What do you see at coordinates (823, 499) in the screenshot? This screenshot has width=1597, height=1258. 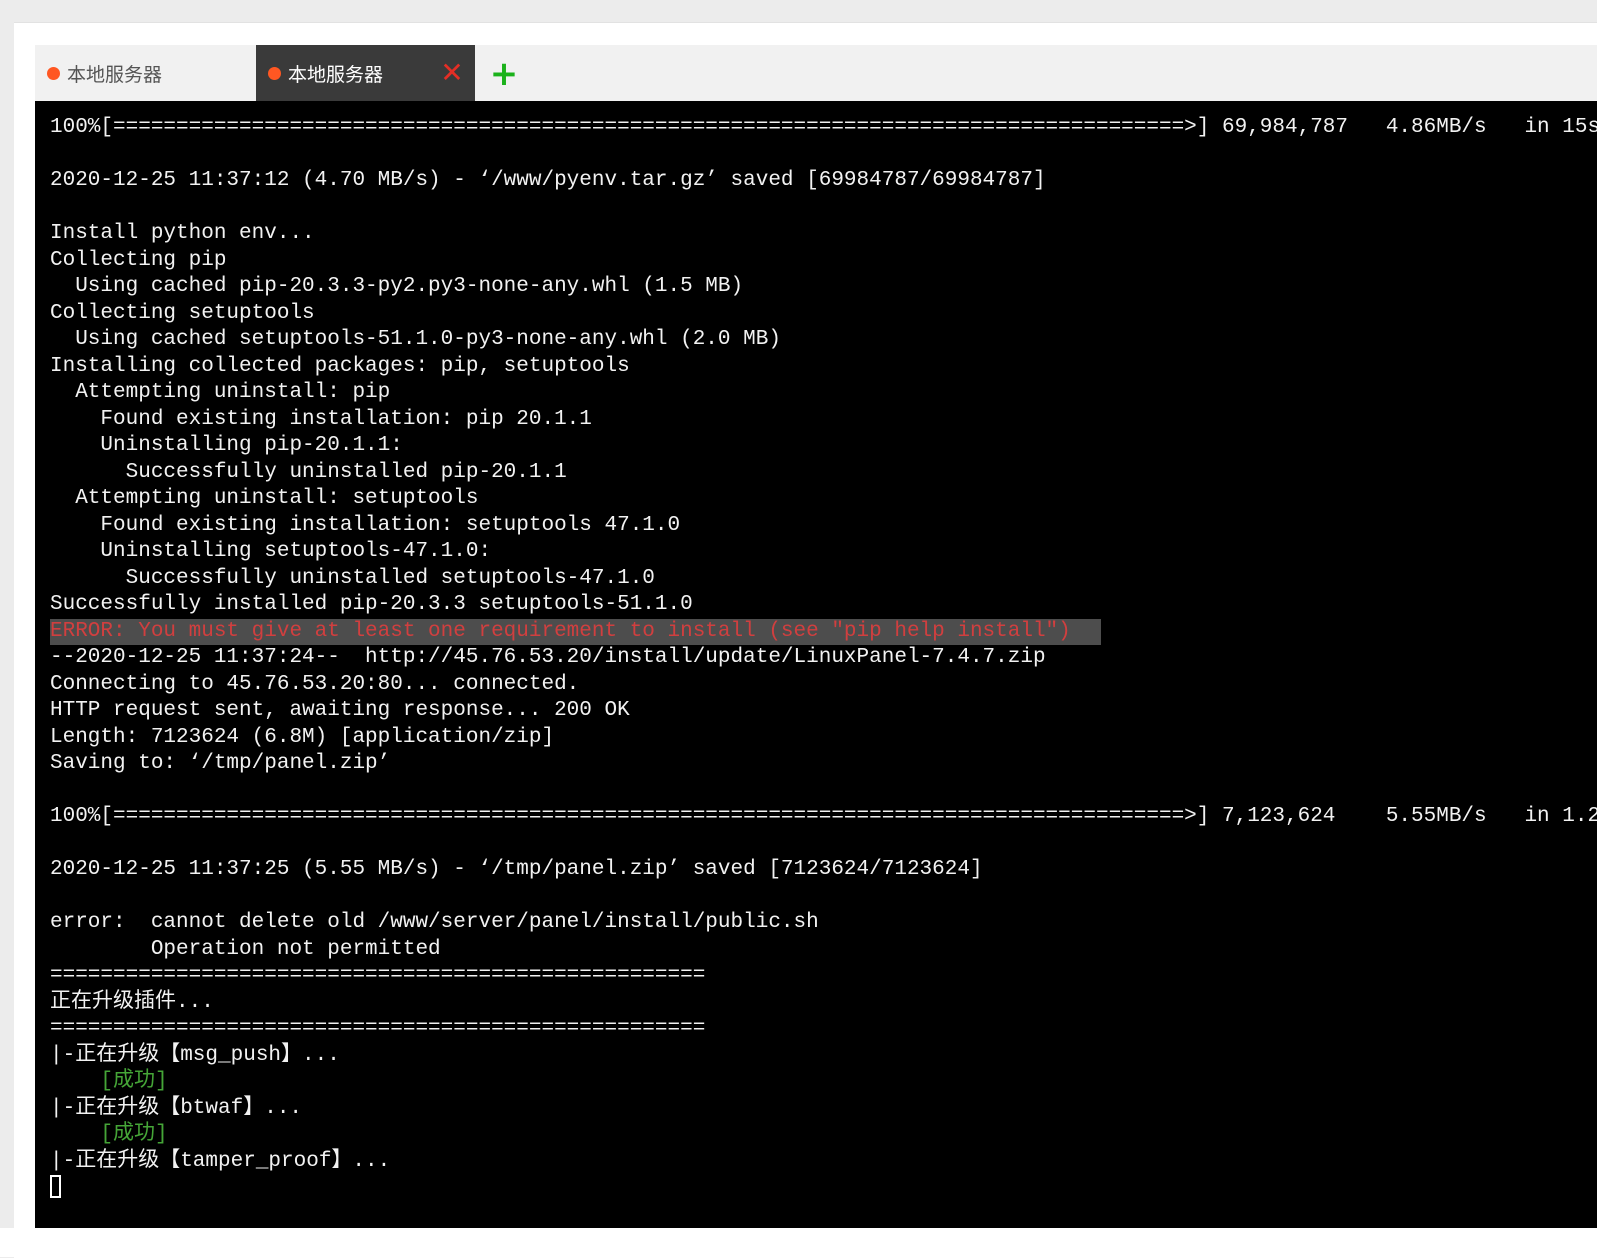 I see `terminal-line: Attempting uninstall: setuptools` at bounding box center [823, 499].